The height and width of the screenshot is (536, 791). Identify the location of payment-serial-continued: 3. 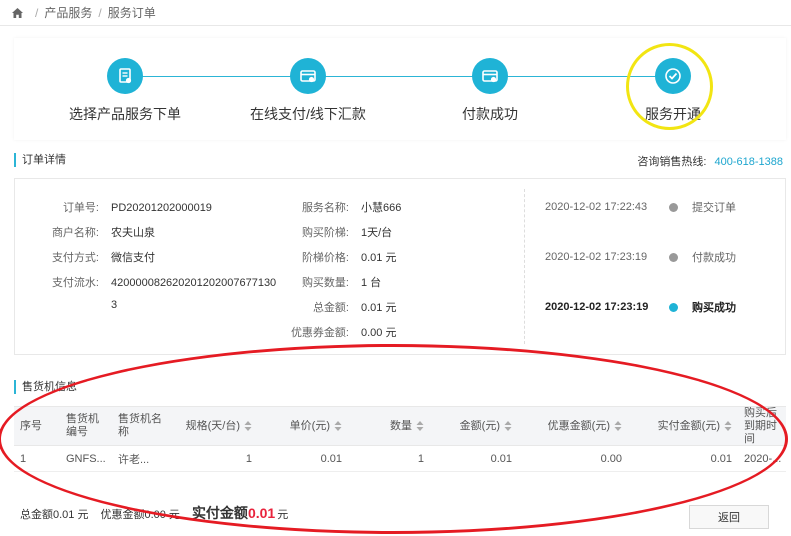
(76, 305).